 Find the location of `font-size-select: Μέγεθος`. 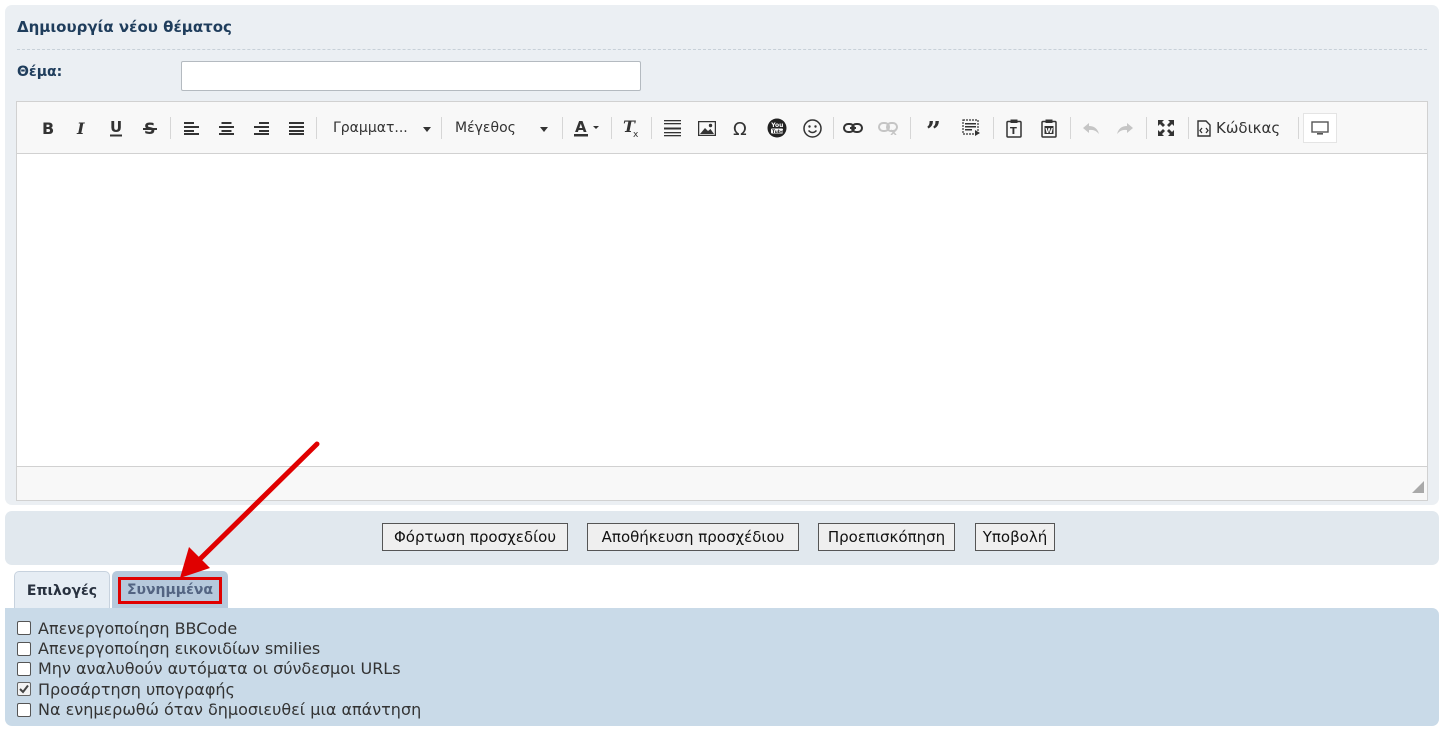

font-size-select: Μέγεθος is located at coordinates (501, 128).